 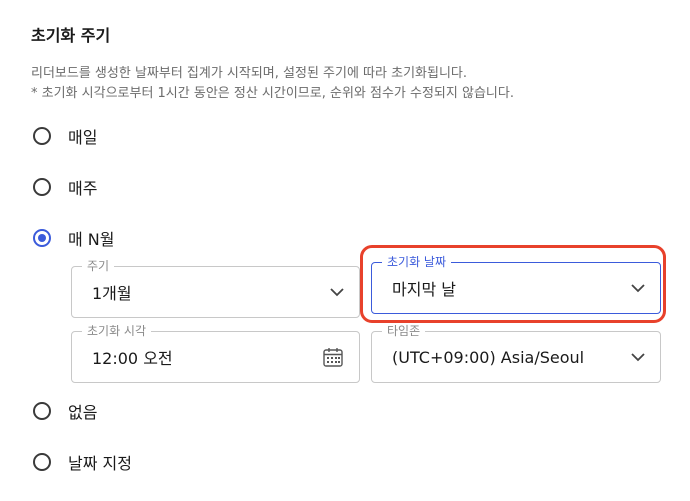 I want to click on radio-option-daily: 매일, so click(x=65, y=136).